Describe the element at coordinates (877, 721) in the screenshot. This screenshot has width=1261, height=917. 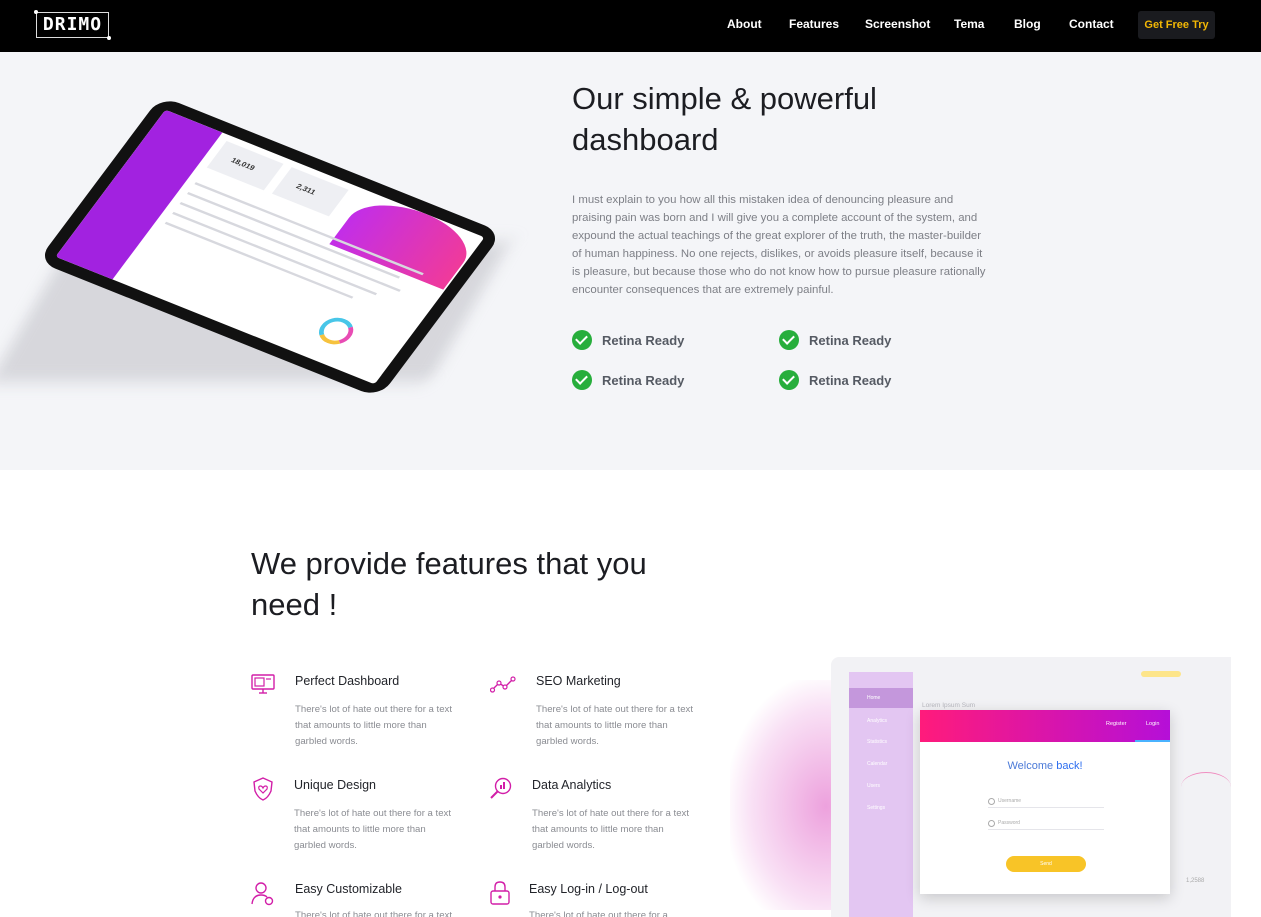
I see `laptop-sidebar-item: Analytics` at that location.